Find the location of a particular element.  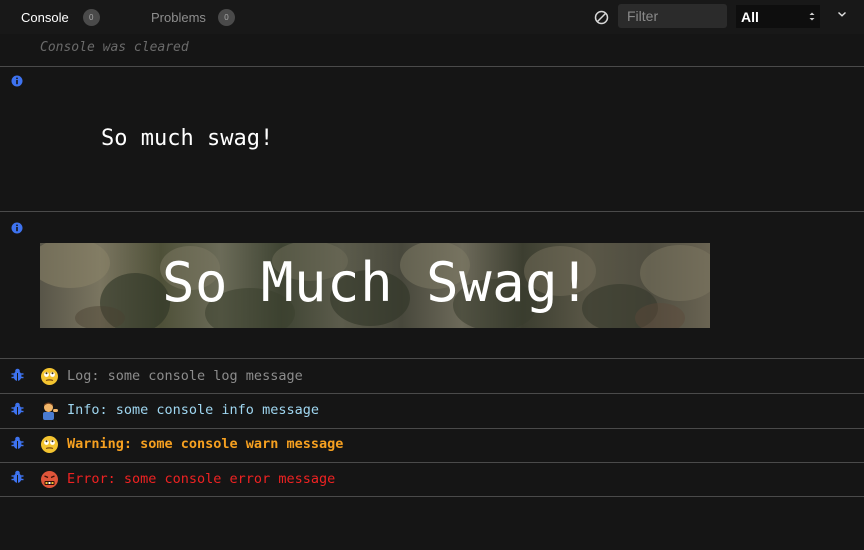

console-log-message: Log: some console log message is located at coordinates (185, 376).